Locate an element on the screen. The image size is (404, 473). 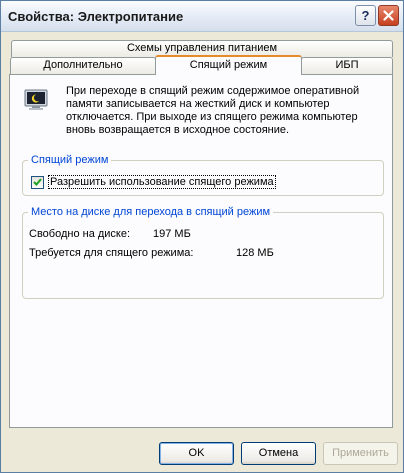
tab-label: Дополнительно is located at coordinates (83, 65).